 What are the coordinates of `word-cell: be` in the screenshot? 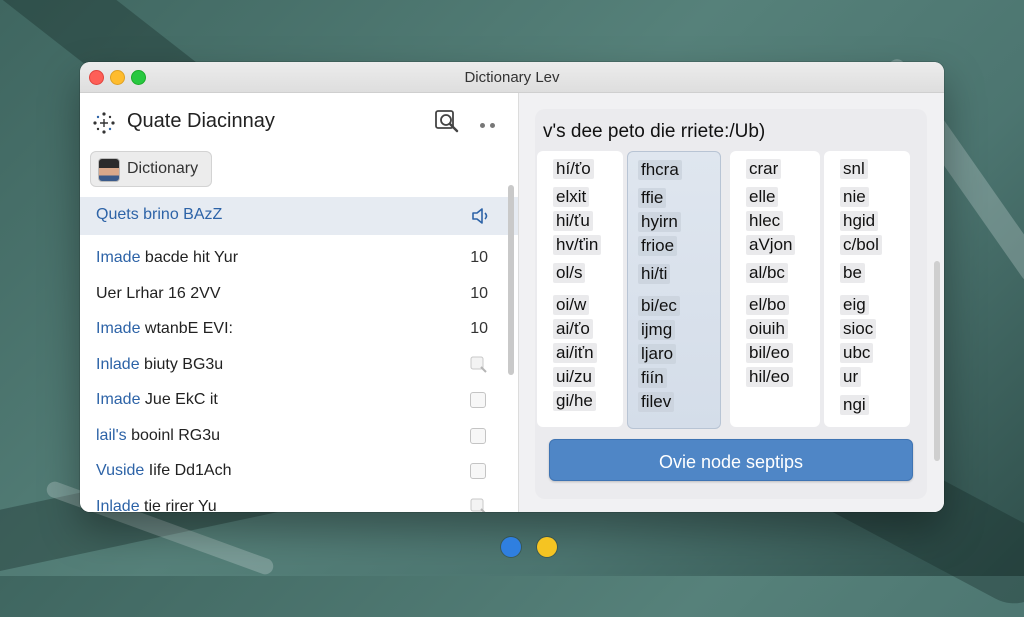 It's located at (852, 273).